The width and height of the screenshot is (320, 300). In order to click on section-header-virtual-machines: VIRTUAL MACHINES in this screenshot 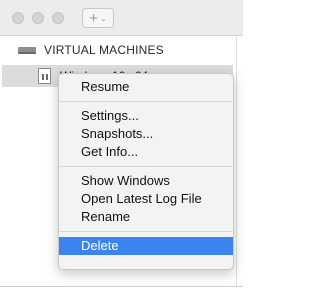, I will do `click(91, 50)`.